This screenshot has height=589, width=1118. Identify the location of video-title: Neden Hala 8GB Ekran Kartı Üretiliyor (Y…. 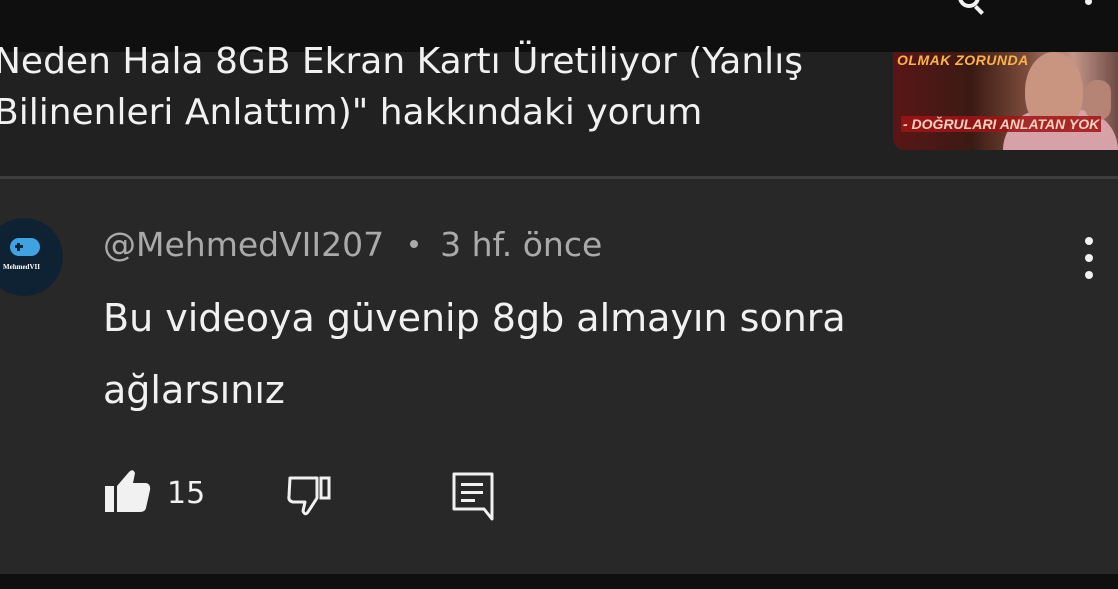
(427, 87).